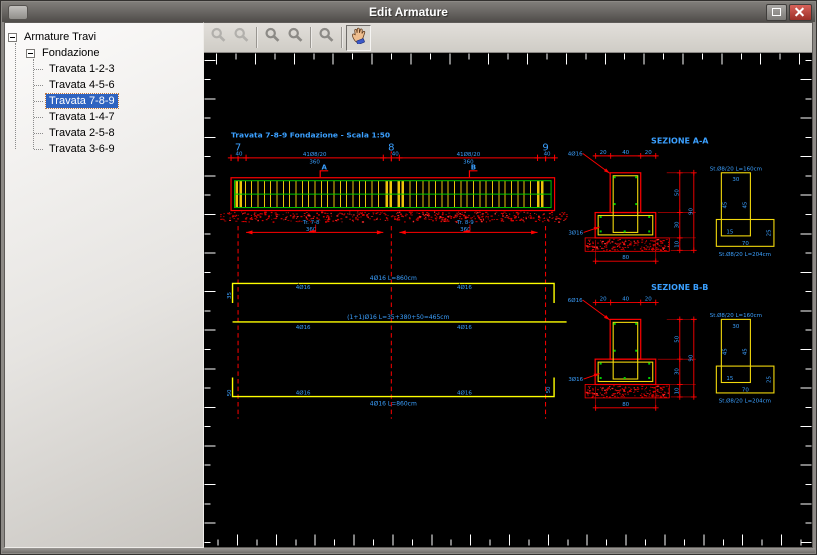  I want to click on section-side-total: 90, so click(691, 211).